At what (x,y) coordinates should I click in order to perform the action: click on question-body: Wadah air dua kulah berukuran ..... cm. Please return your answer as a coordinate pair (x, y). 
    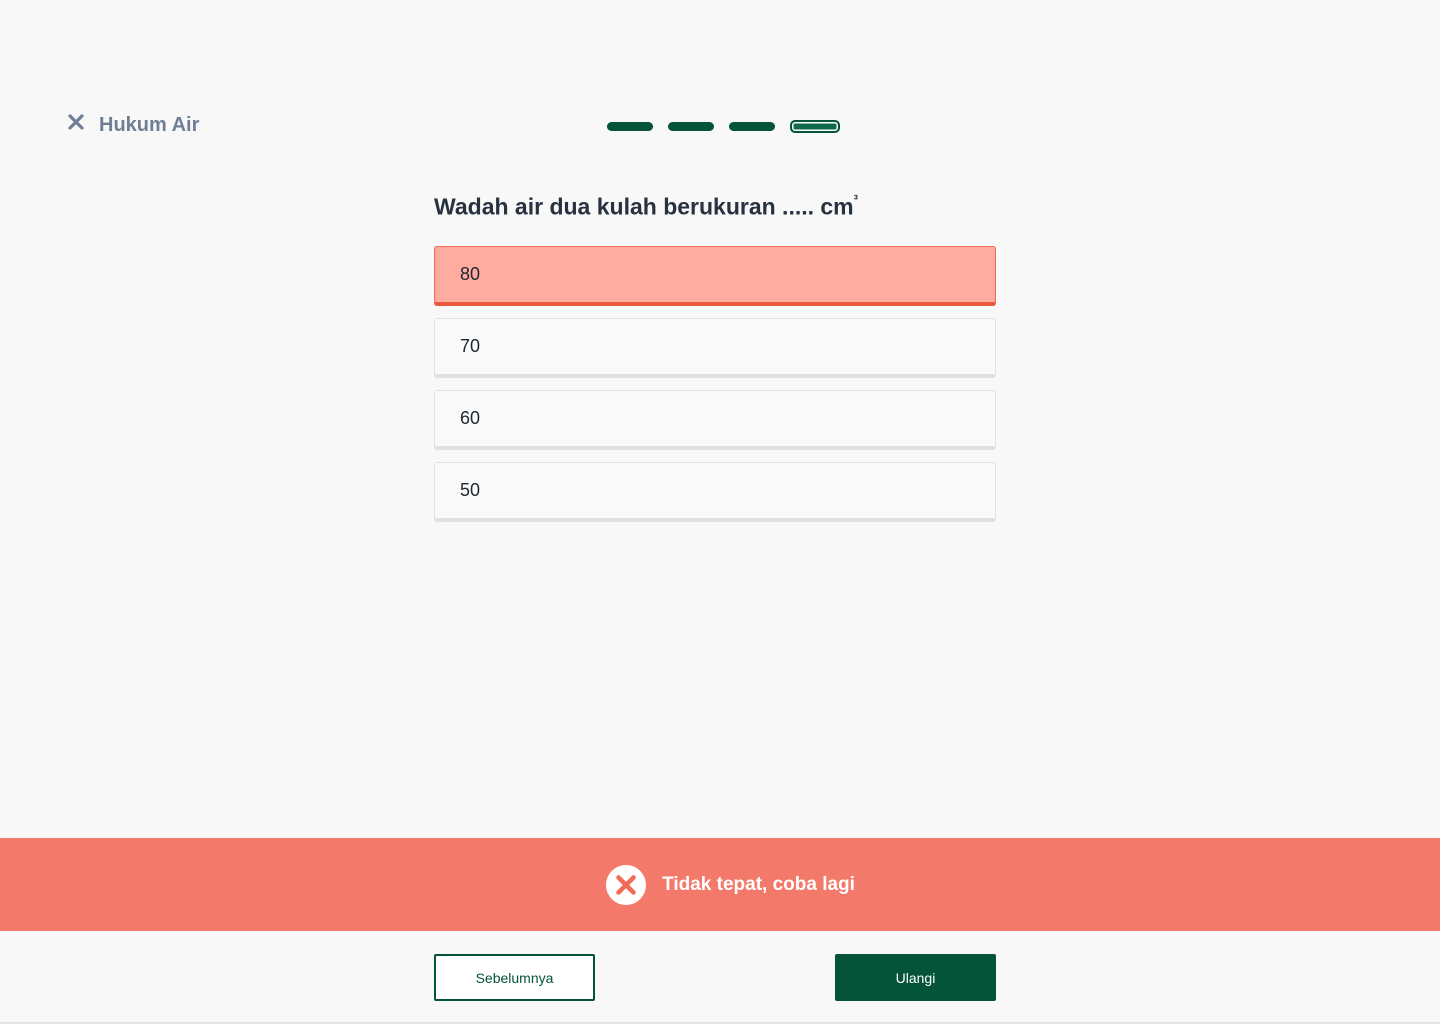
    Looking at the image, I should click on (644, 206).